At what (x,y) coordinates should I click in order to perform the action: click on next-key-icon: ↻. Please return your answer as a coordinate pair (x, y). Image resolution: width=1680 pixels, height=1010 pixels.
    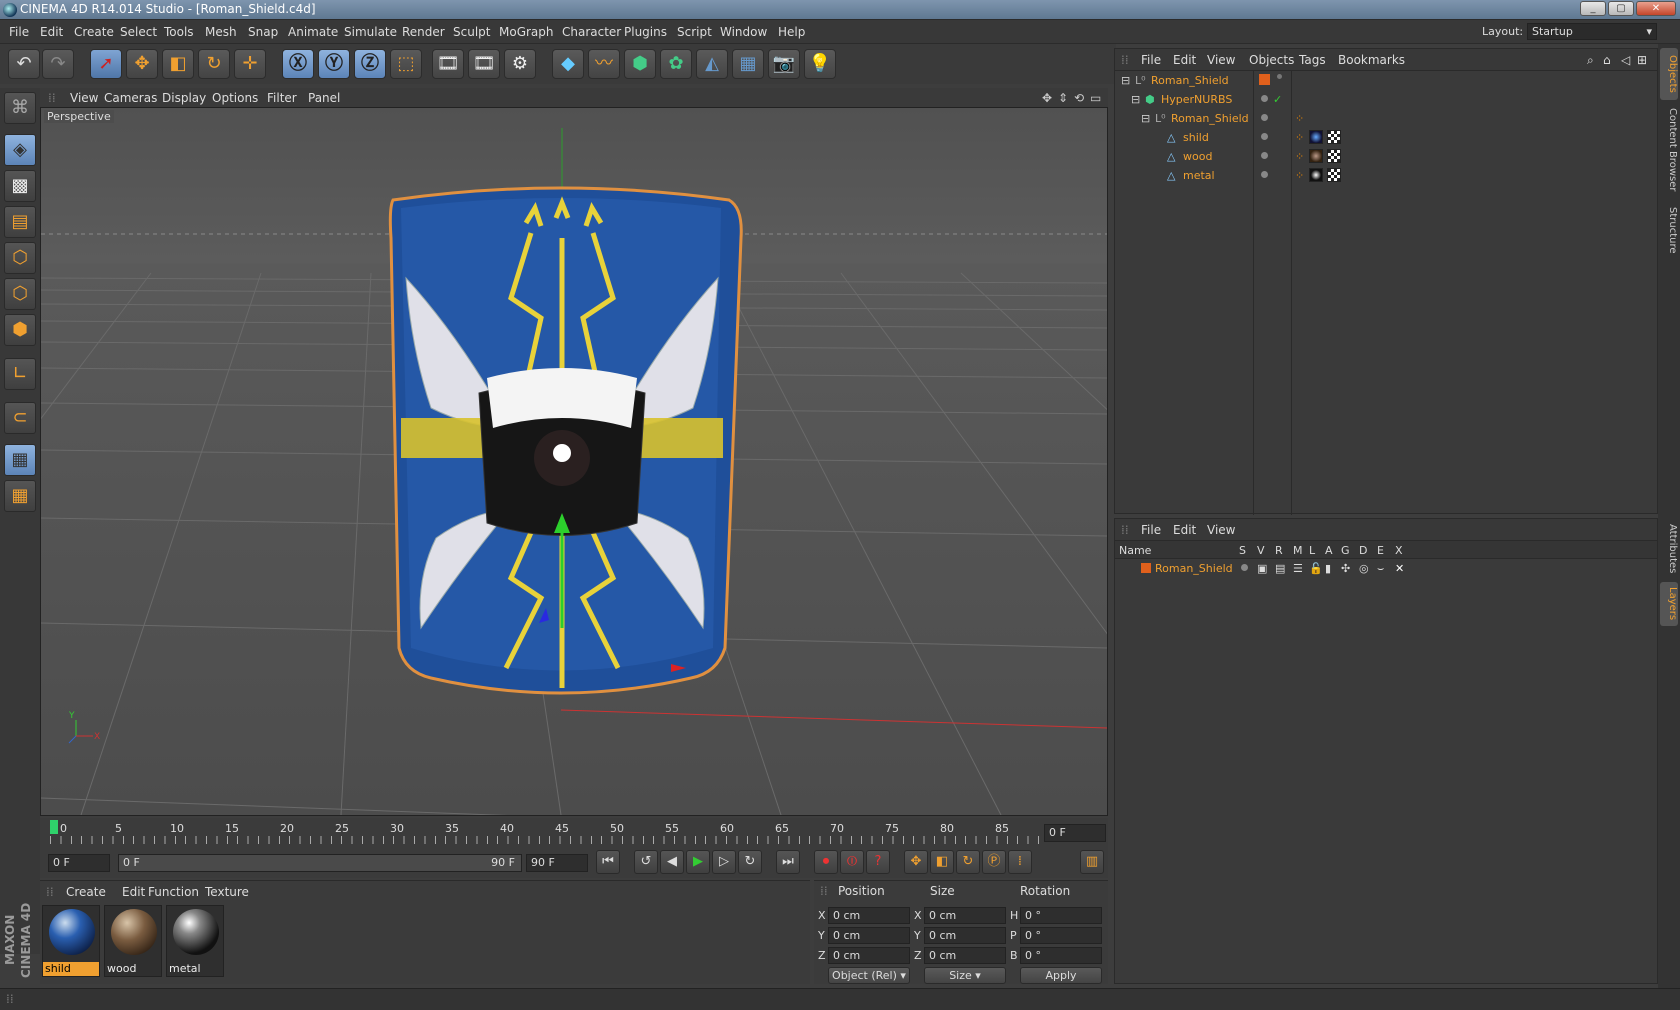
    Looking at the image, I should click on (750, 862).